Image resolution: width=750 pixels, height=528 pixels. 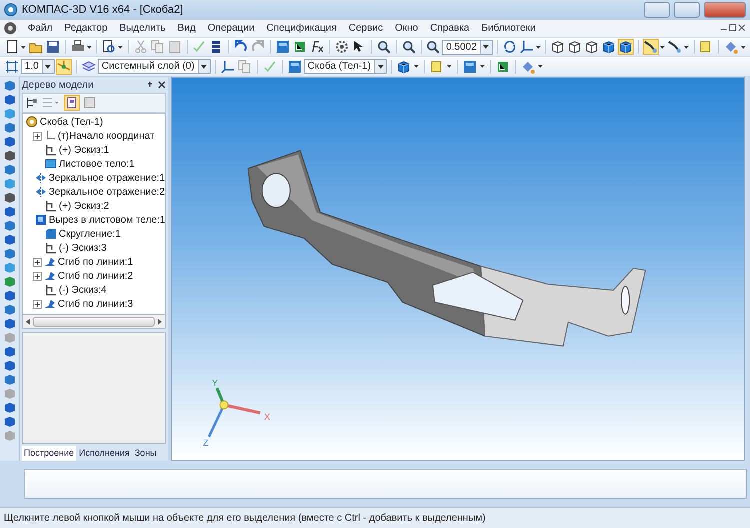 I want to click on menu-item: Редактор, so click(x=86, y=28).